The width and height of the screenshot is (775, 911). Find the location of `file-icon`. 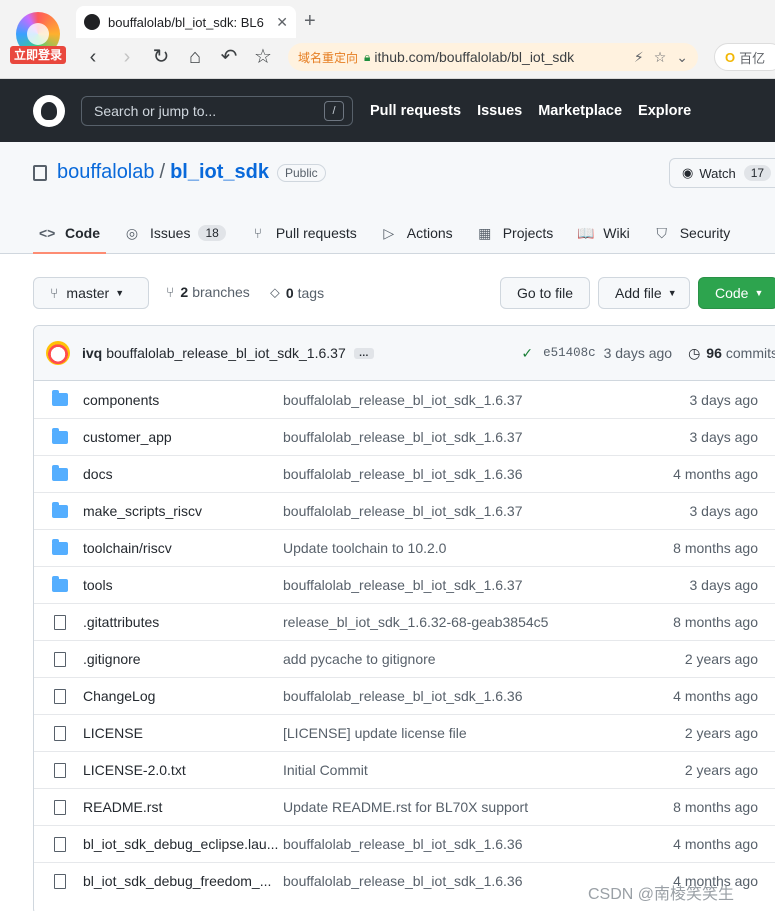

file-icon is located at coordinates (60, 659).